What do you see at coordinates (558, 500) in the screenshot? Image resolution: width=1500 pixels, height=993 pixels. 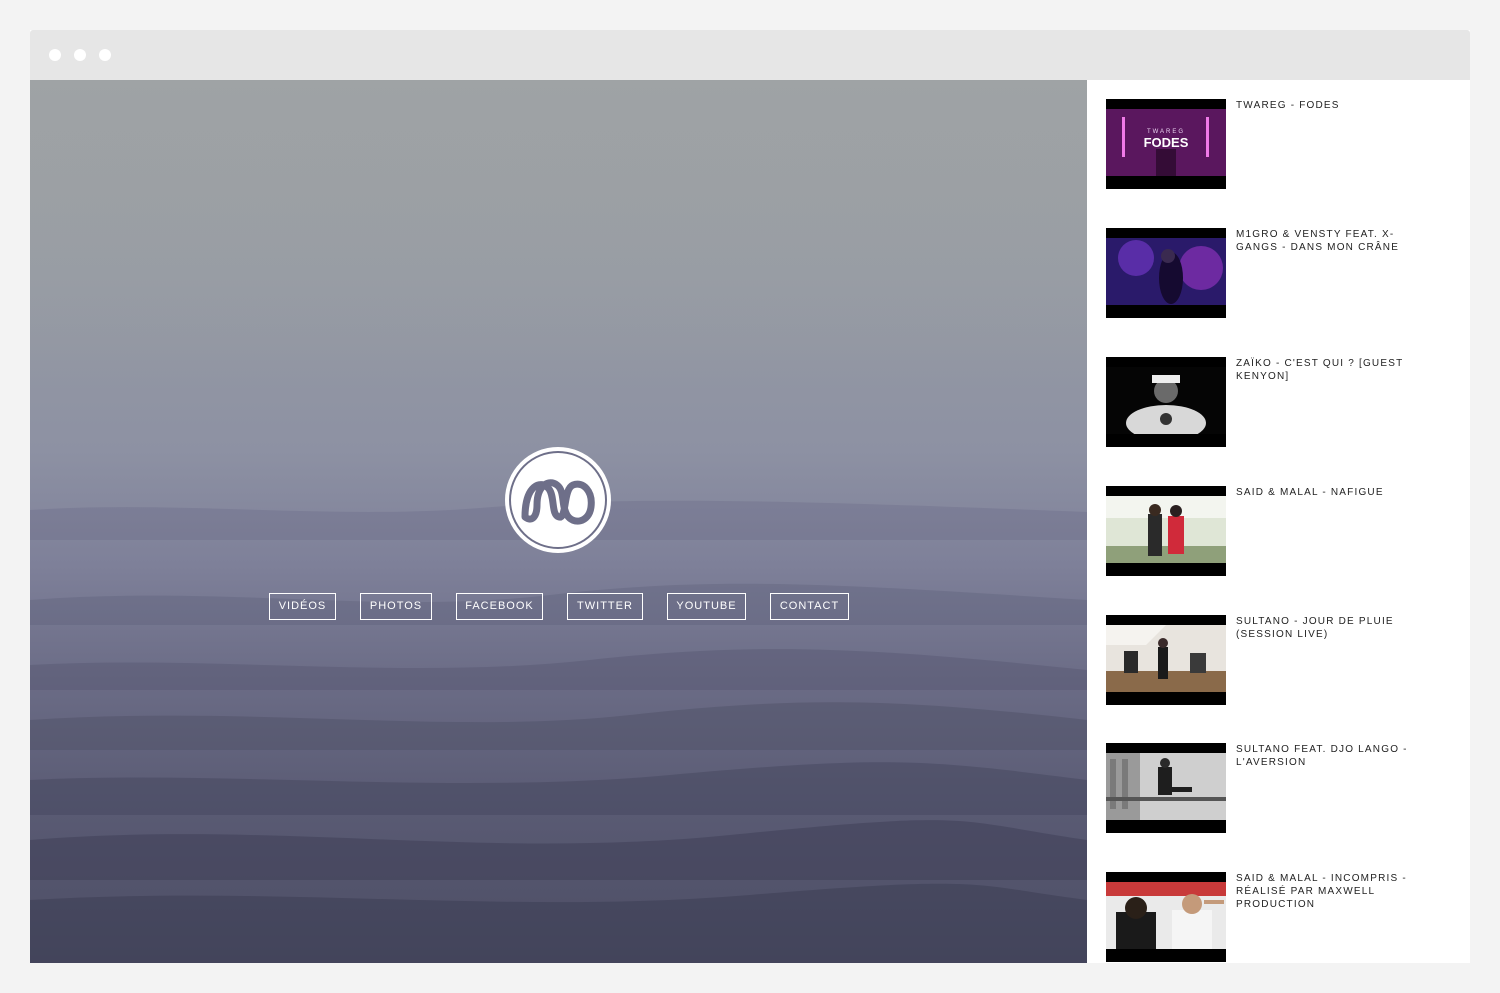 I see `wm-logo-icon` at bounding box center [558, 500].